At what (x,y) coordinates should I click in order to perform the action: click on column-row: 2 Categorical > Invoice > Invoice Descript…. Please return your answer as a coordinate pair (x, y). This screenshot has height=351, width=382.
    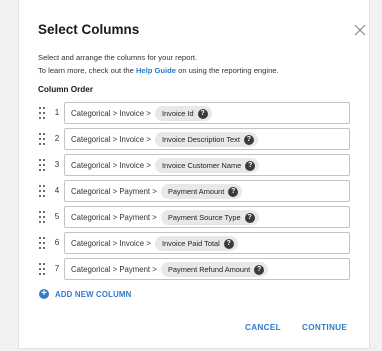
    Looking at the image, I should click on (195, 139).